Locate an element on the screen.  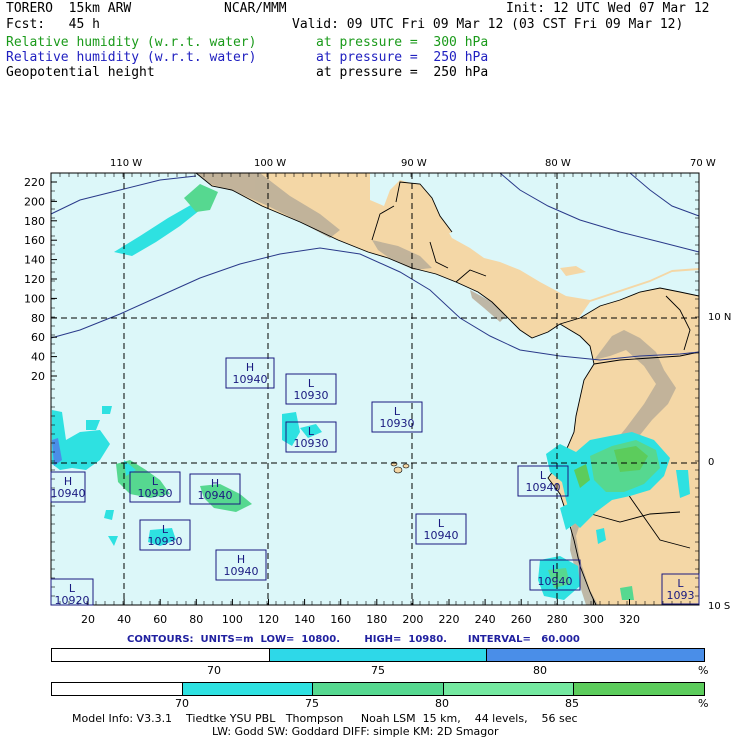
left-tick-label: 80 is located at coordinates (38, 318).